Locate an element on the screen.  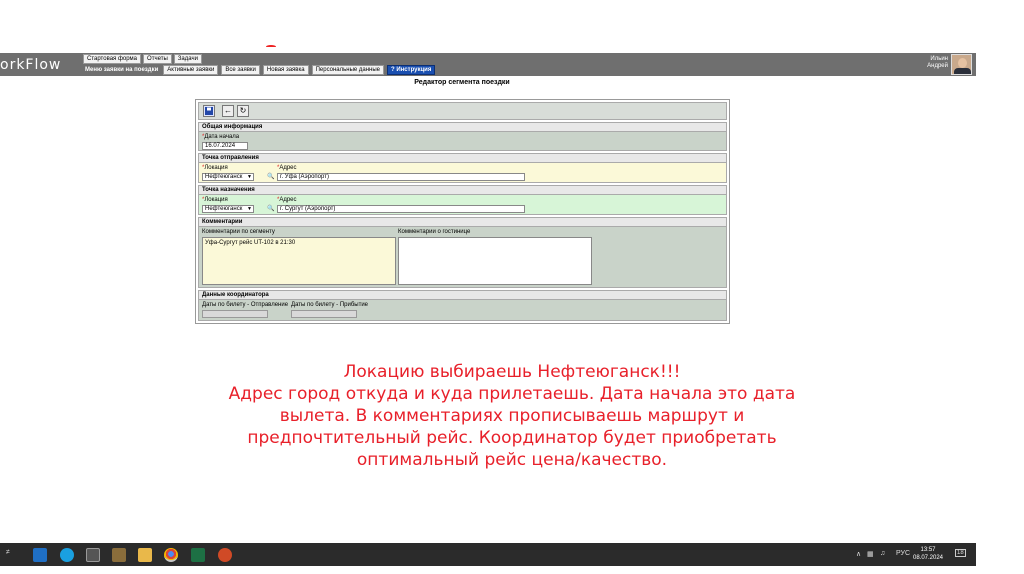
section-coordinator-header: Данные координатора is located at coordinates (462, 295).